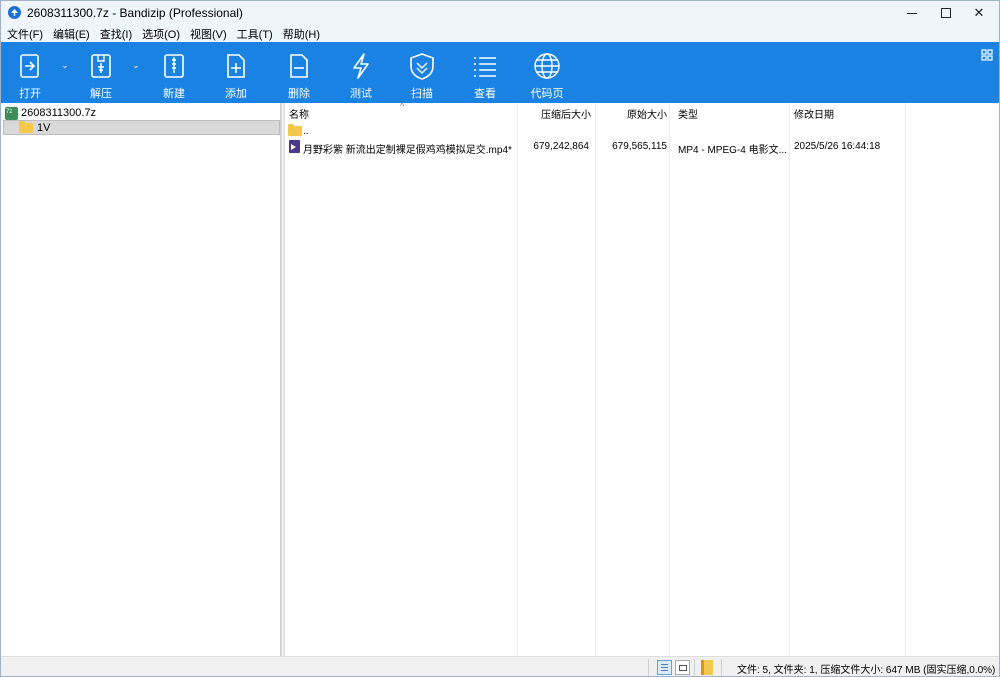 The width and height of the screenshot is (1000, 677). Describe the element at coordinates (987, 55) in the screenshot. I see `layout-toggle-icon` at that location.